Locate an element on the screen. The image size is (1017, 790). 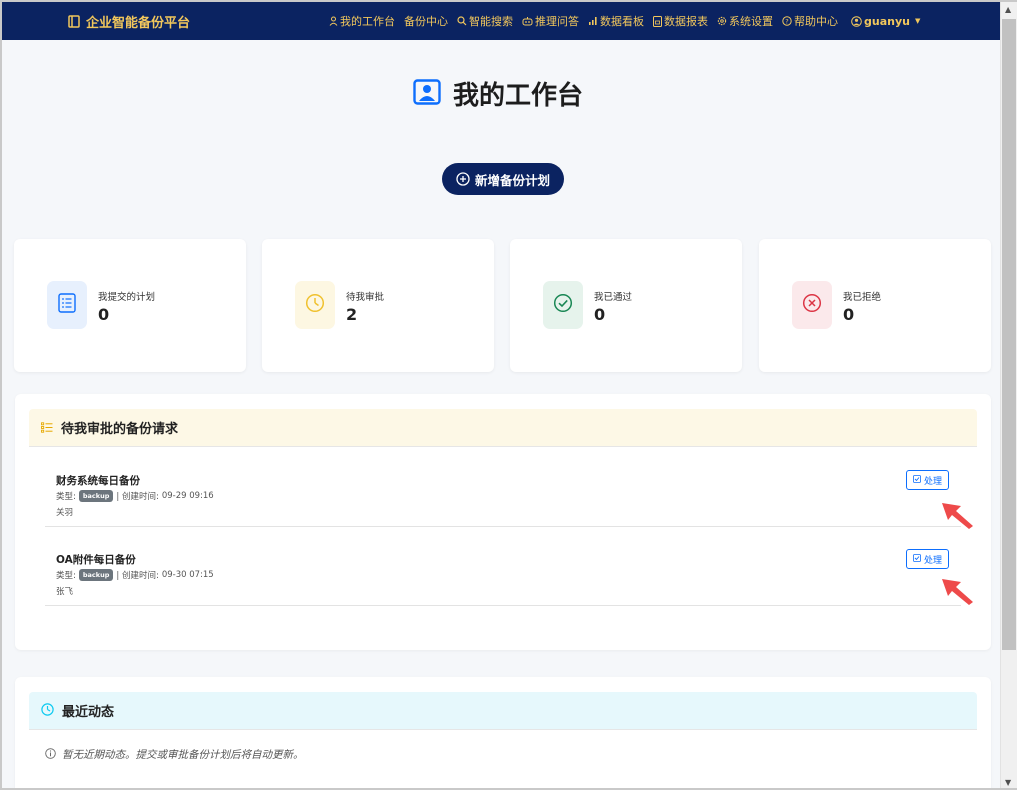
stat-label: 我提交的计划 is located at coordinates (127, 297).